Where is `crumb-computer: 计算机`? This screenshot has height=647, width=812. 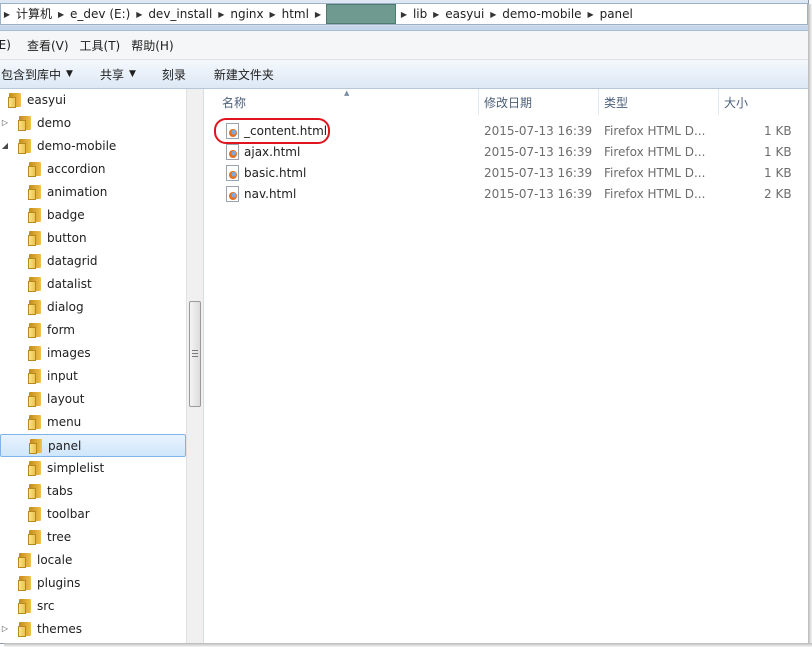 crumb-computer: 计算机 is located at coordinates (34, 14).